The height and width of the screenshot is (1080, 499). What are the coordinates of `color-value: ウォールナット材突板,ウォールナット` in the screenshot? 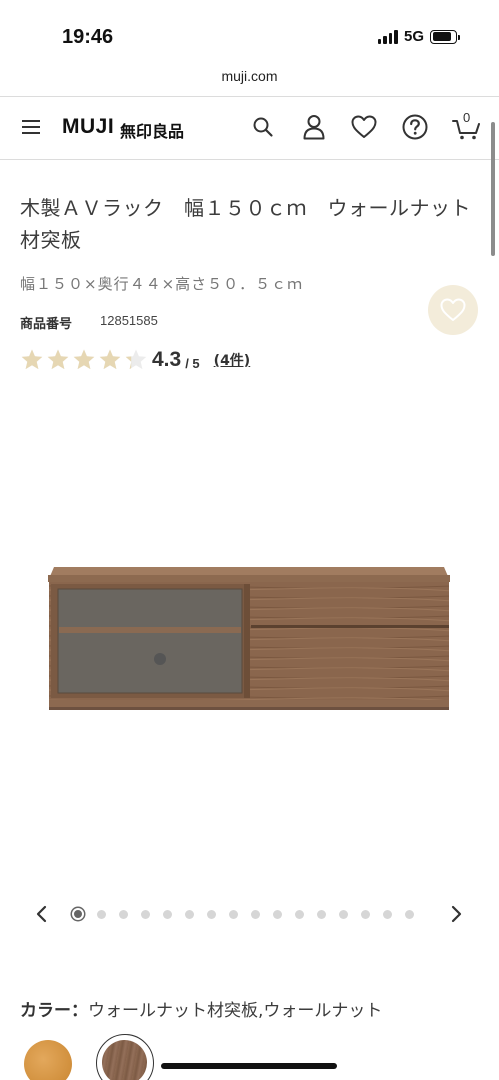 It's located at (235, 1011).